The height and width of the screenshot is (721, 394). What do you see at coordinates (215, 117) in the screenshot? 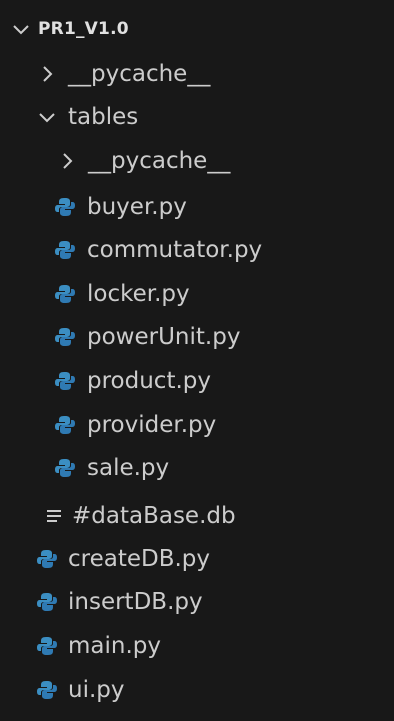
I see `tree-item-tables-folder: tables` at bounding box center [215, 117].